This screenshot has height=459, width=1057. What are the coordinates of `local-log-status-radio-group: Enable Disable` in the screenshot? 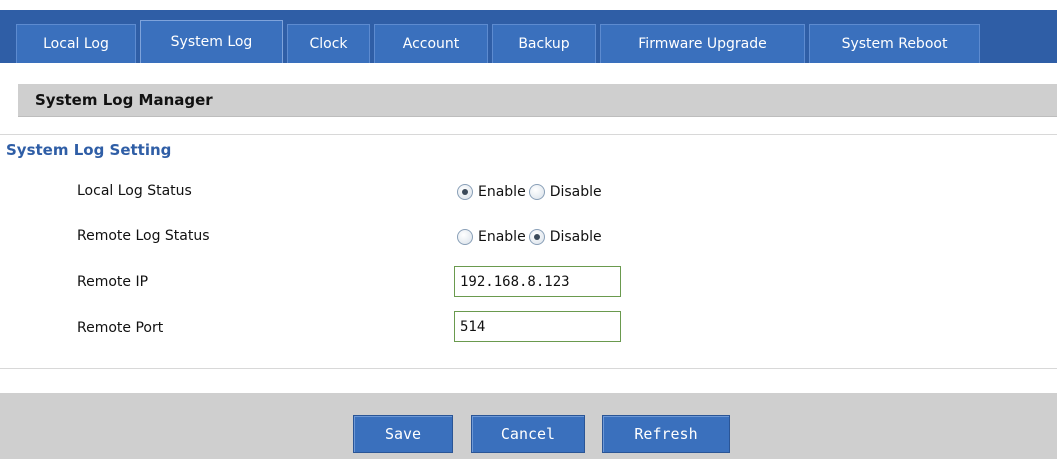 It's located at (531, 192).